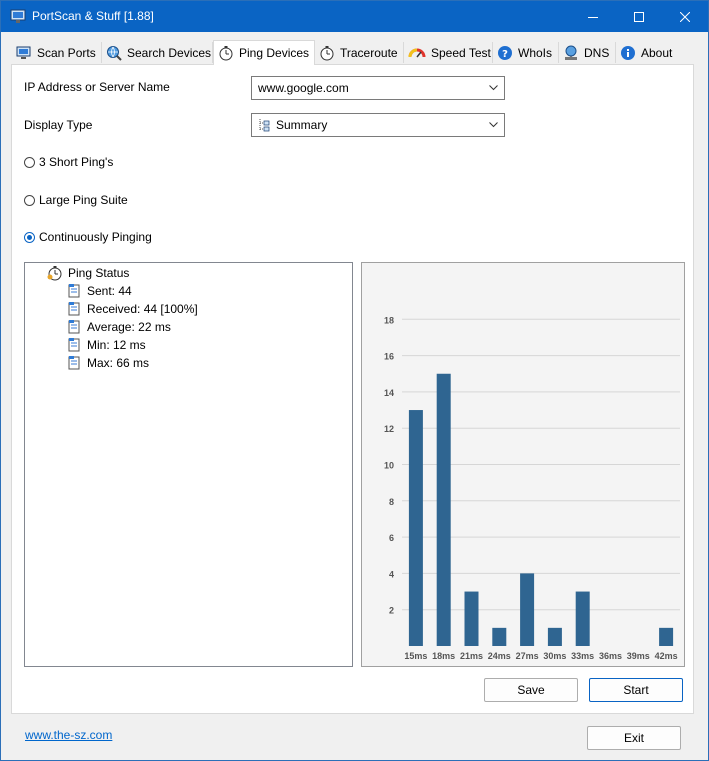 Image resolution: width=709 pixels, height=761 pixels. Describe the element at coordinates (169, 52) in the screenshot. I see `tab-label: Search Devices` at that location.